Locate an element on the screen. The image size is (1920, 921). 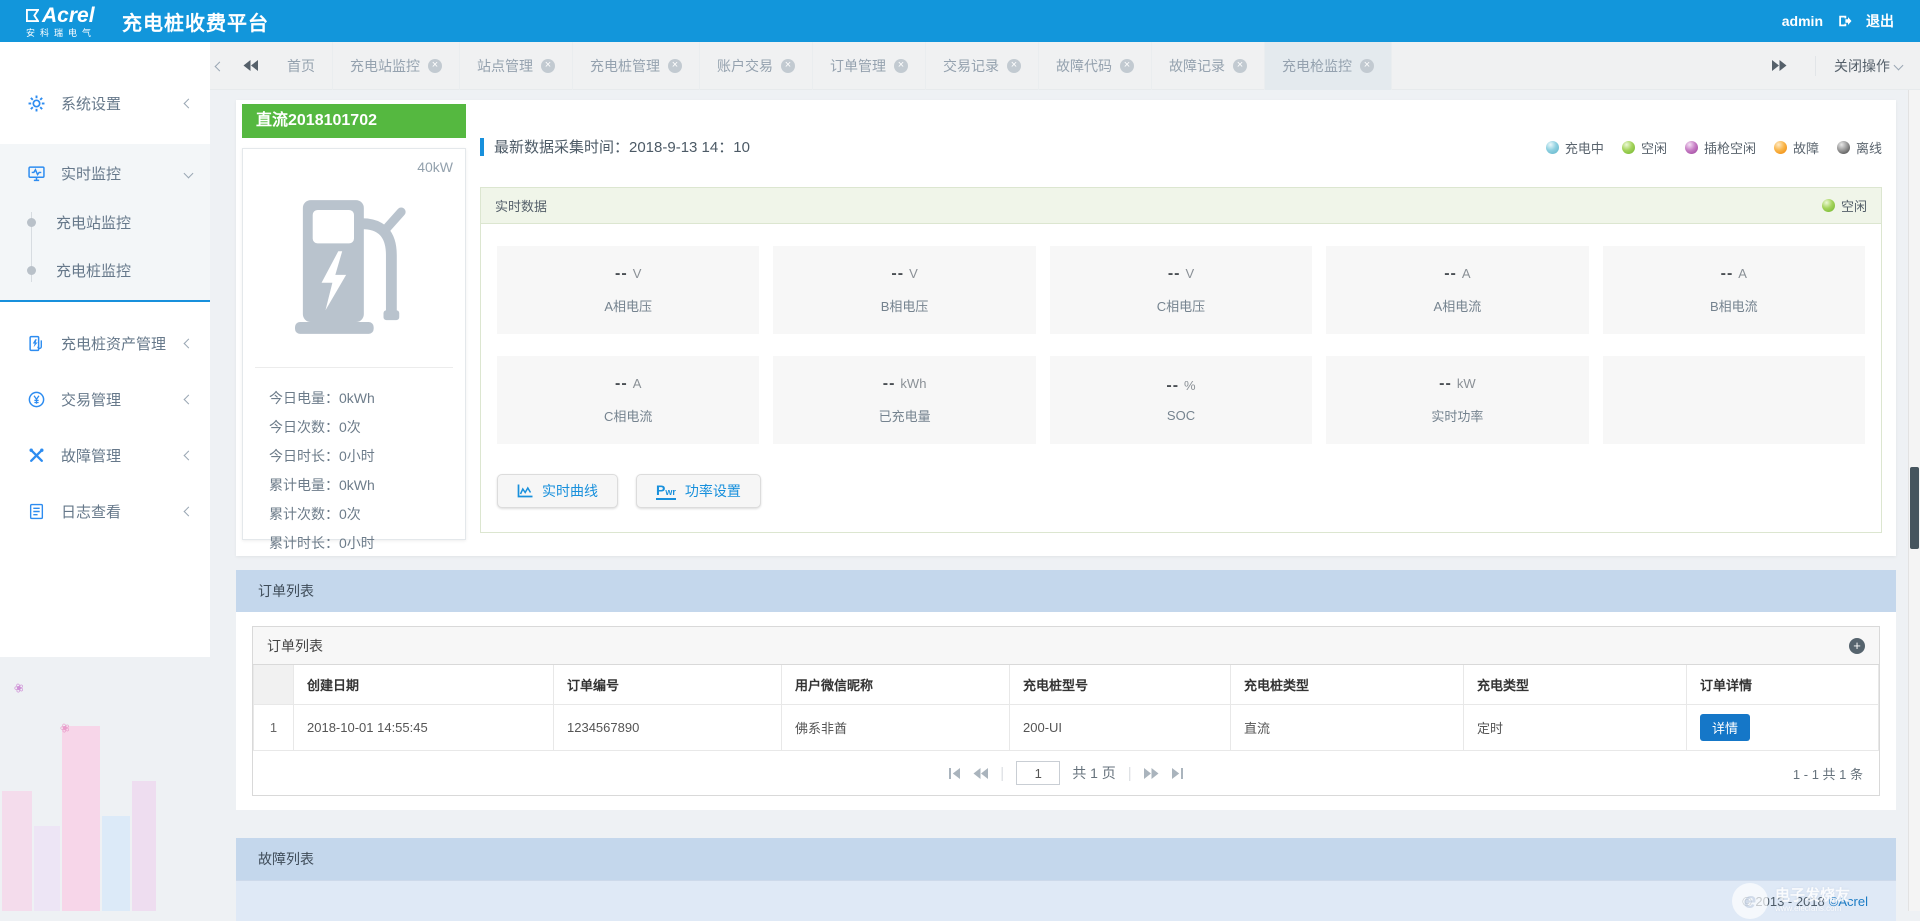
sidebar-item-transaction-management: 交易管理 is located at coordinates (105, 399).